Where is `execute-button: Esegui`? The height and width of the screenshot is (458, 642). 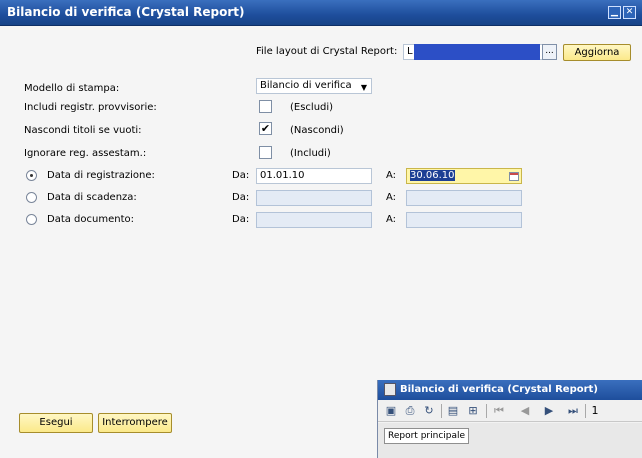 execute-button: Esegui is located at coordinates (56, 423).